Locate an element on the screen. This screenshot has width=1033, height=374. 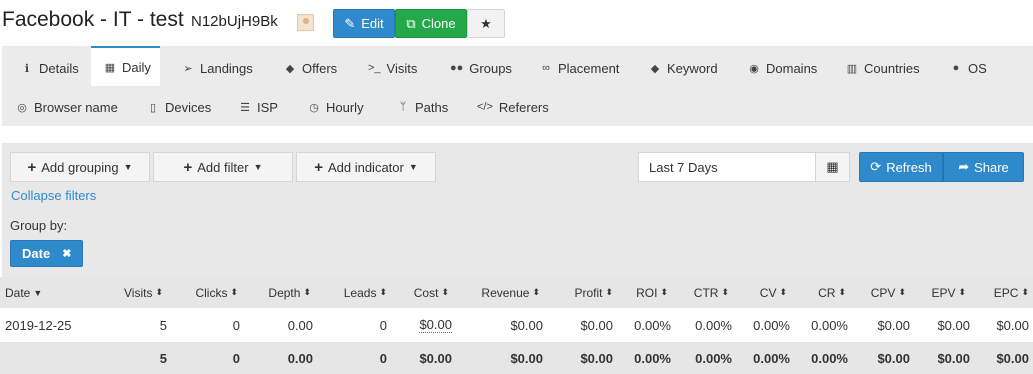
campaign-title: Facebook - IT - test is located at coordinates (93, 19).